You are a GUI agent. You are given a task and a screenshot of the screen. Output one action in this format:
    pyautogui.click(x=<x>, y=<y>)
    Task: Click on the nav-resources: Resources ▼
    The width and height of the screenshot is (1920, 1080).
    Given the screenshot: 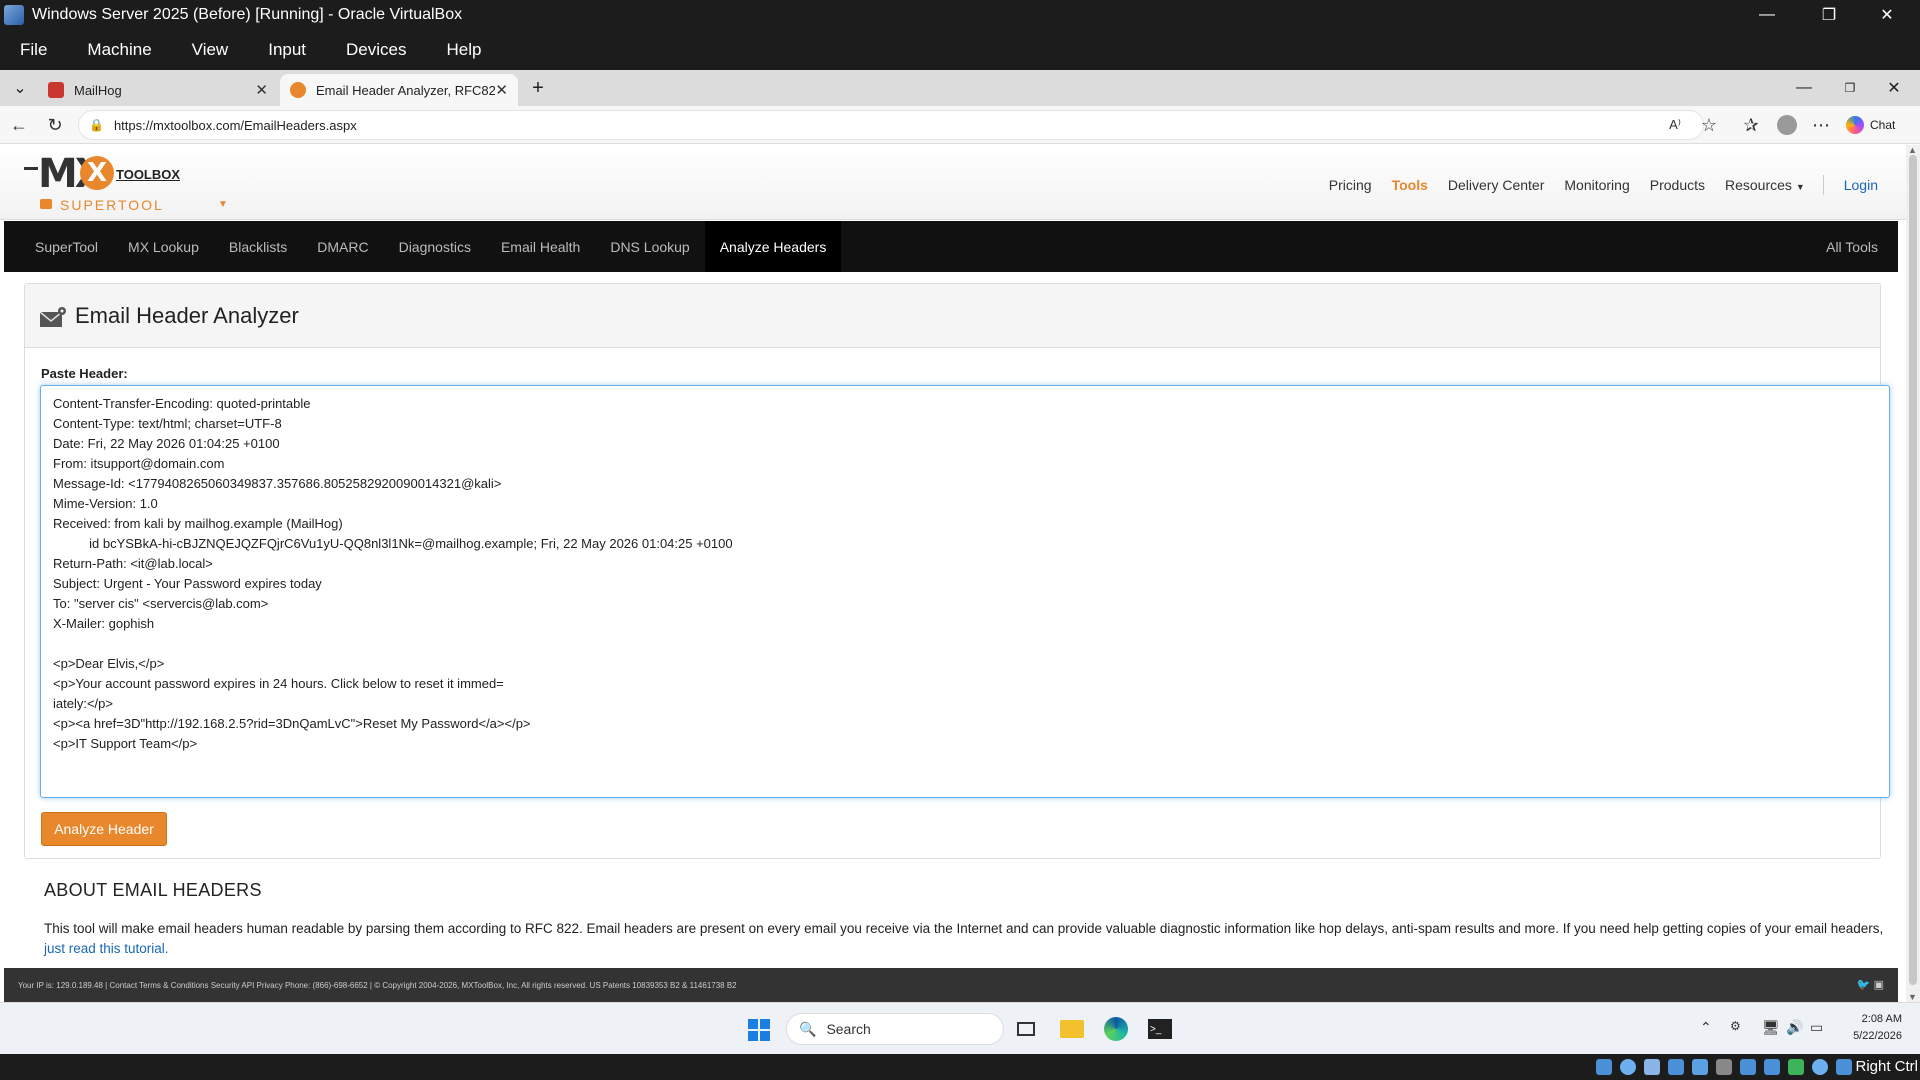 What is the action you would take?
    pyautogui.click(x=1765, y=185)
    